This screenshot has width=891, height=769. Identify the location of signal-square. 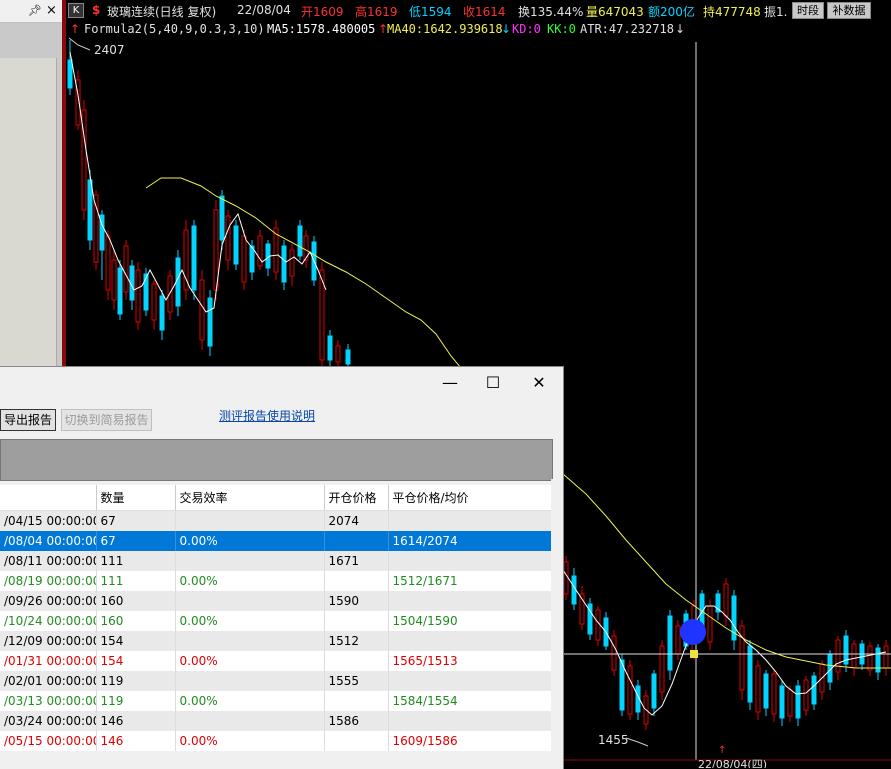
(694, 654).